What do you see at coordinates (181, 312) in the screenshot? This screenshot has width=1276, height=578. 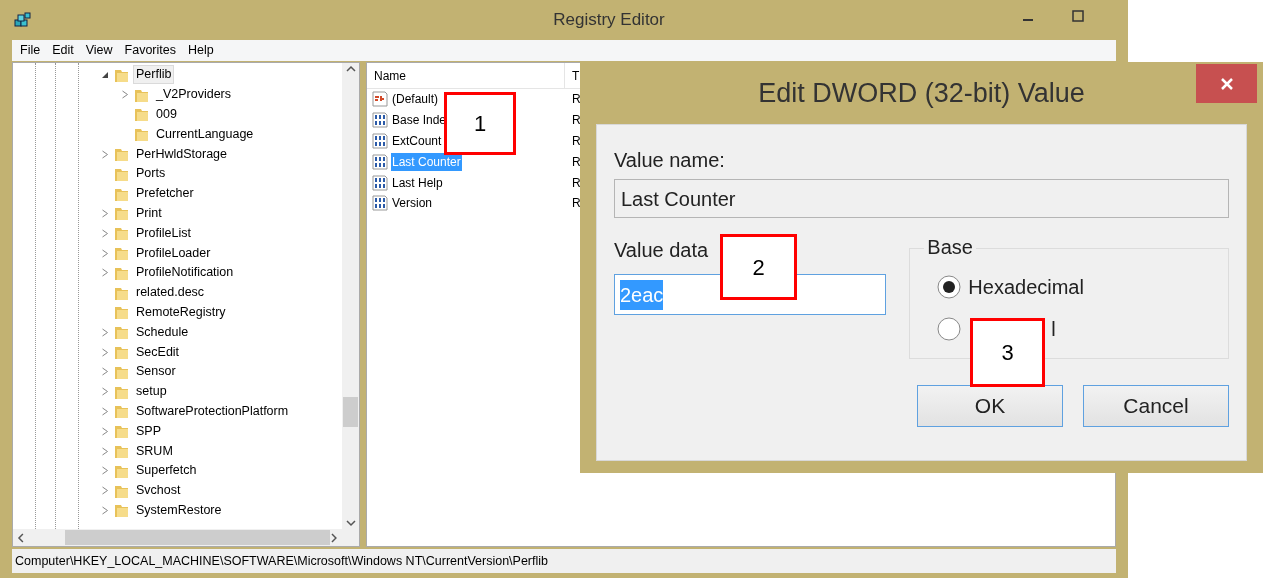 I see `tree-item: RemoteRegistry` at bounding box center [181, 312].